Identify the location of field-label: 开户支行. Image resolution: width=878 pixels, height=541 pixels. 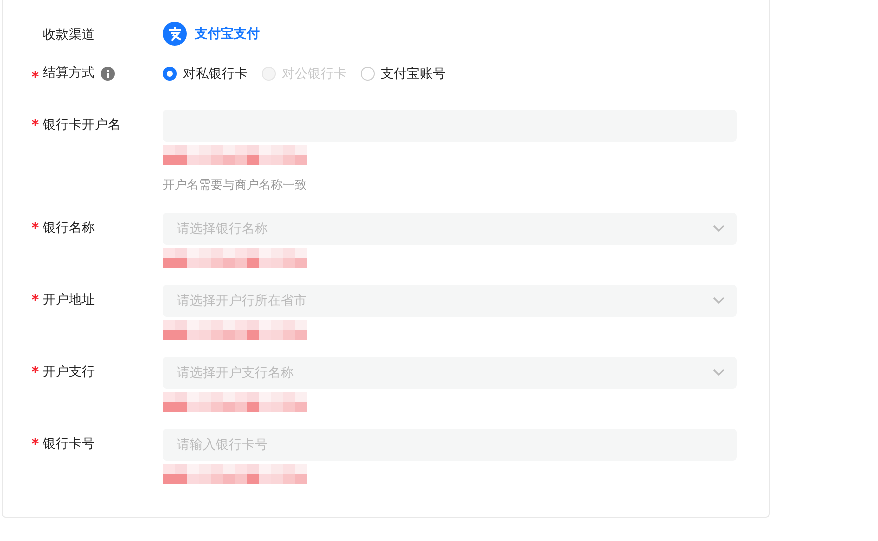
(69, 373).